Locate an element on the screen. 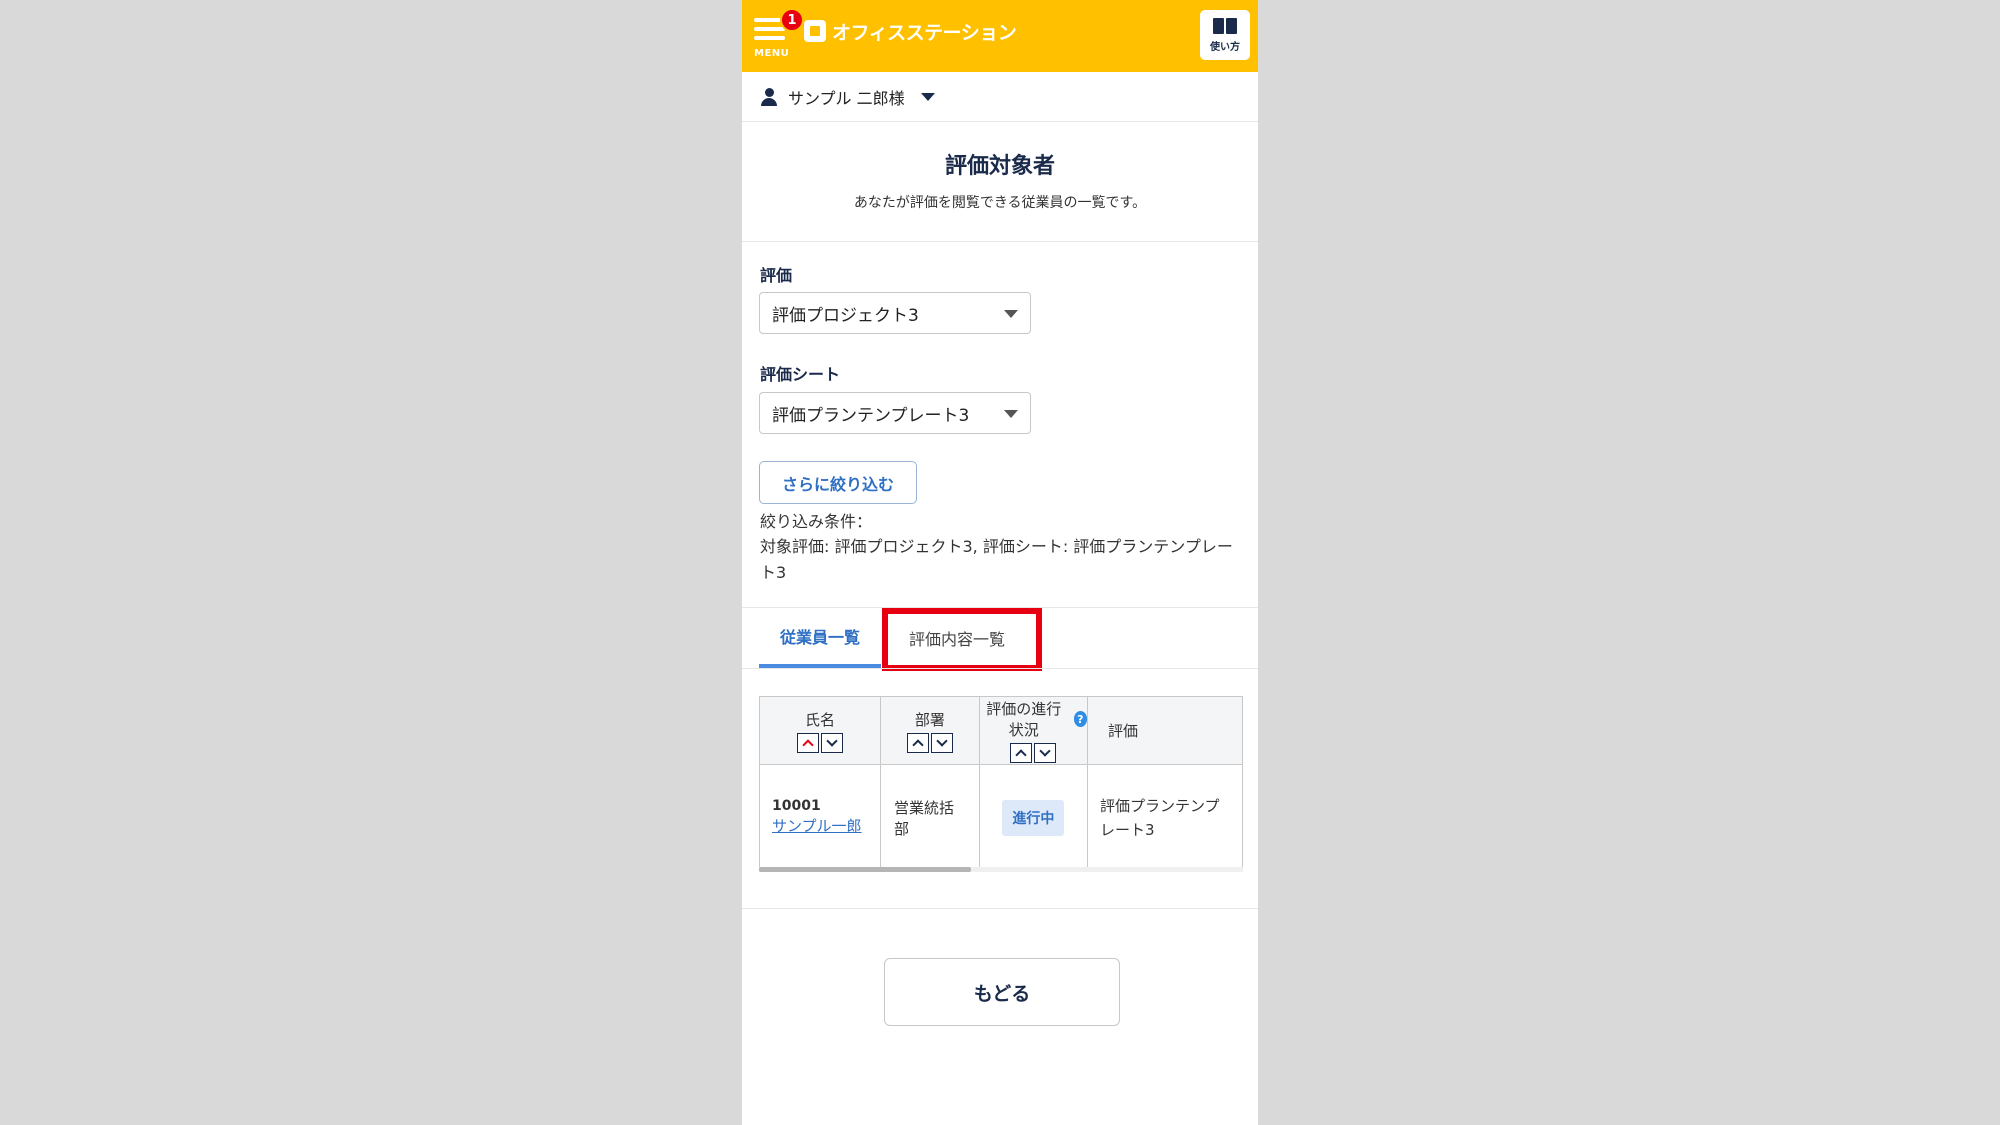 Image resolution: width=2000 pixels, height=1125 pixels. cell-status: 進行中 is located at coordinates (1033, 817).